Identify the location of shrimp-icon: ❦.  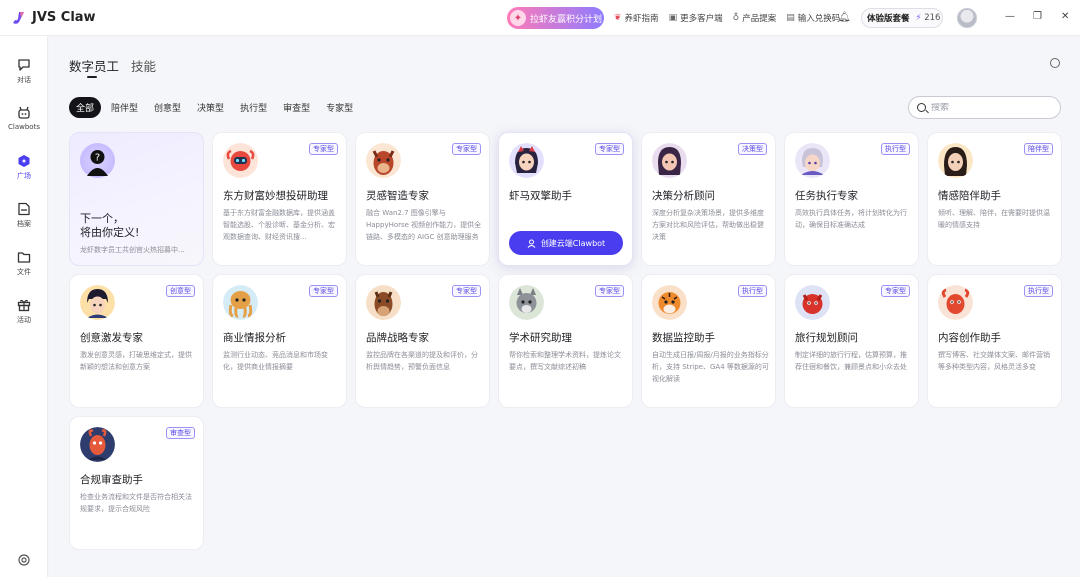
(618, 18).